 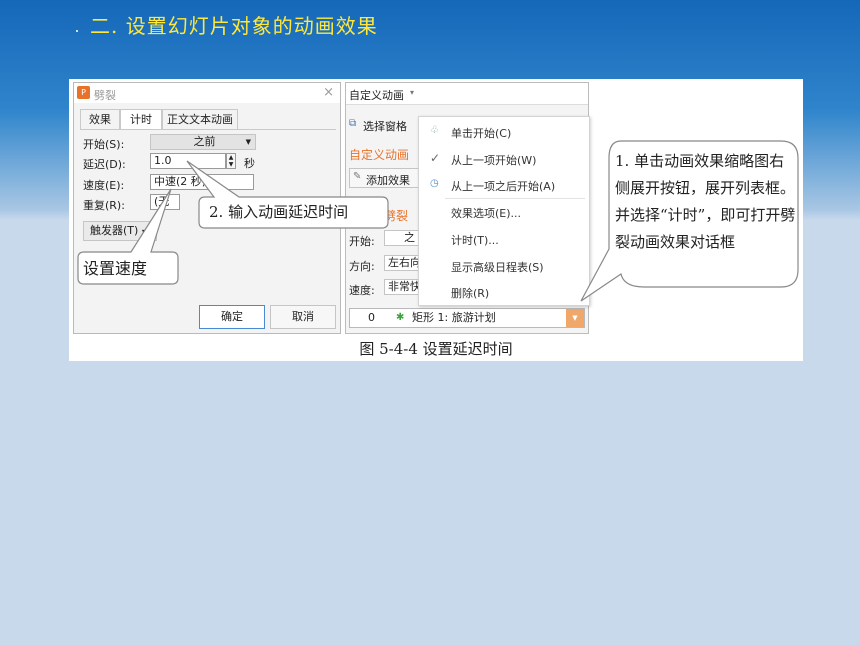 What do you see at coordinates (436, 349) in the screenshot?
I see `figure-caption: 图 5-4-4 设置延迟时间` at bounding box center [436, 349].